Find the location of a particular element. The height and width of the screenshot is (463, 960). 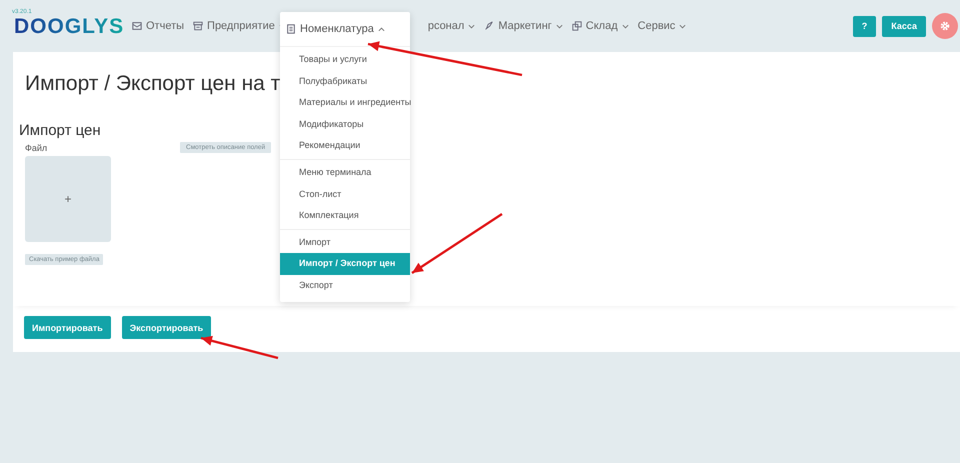

menu-title: Номенклатура is located at coordinates (337, 29).